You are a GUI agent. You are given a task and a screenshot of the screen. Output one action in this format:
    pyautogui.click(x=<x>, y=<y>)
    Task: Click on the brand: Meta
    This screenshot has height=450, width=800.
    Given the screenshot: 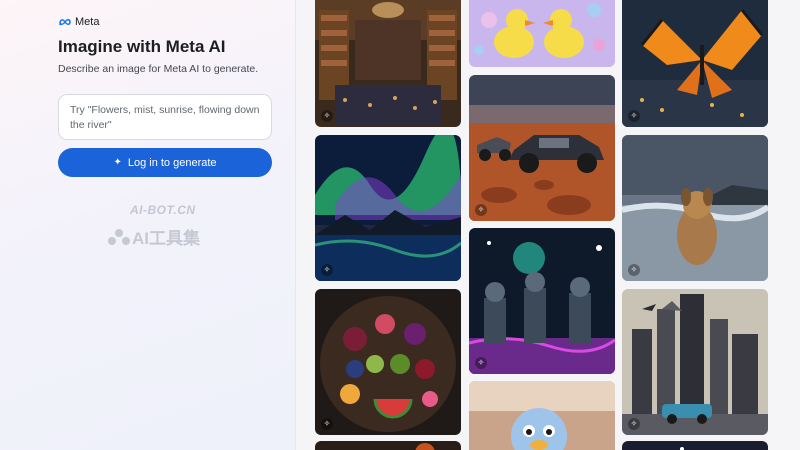 What is the action you would take?
    pyautogui.click(x=78, y=22)
    